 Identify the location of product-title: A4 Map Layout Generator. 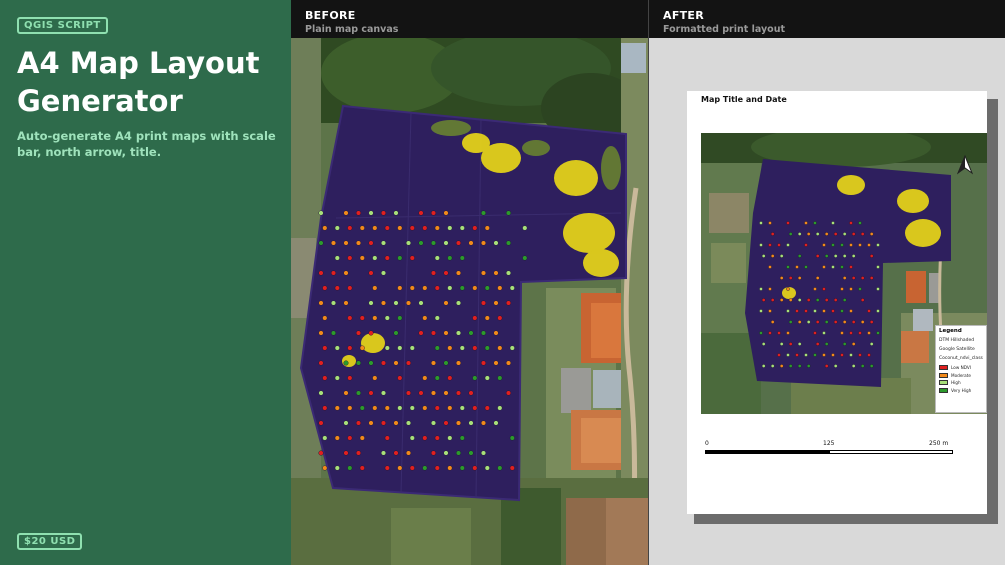
(138, 82).